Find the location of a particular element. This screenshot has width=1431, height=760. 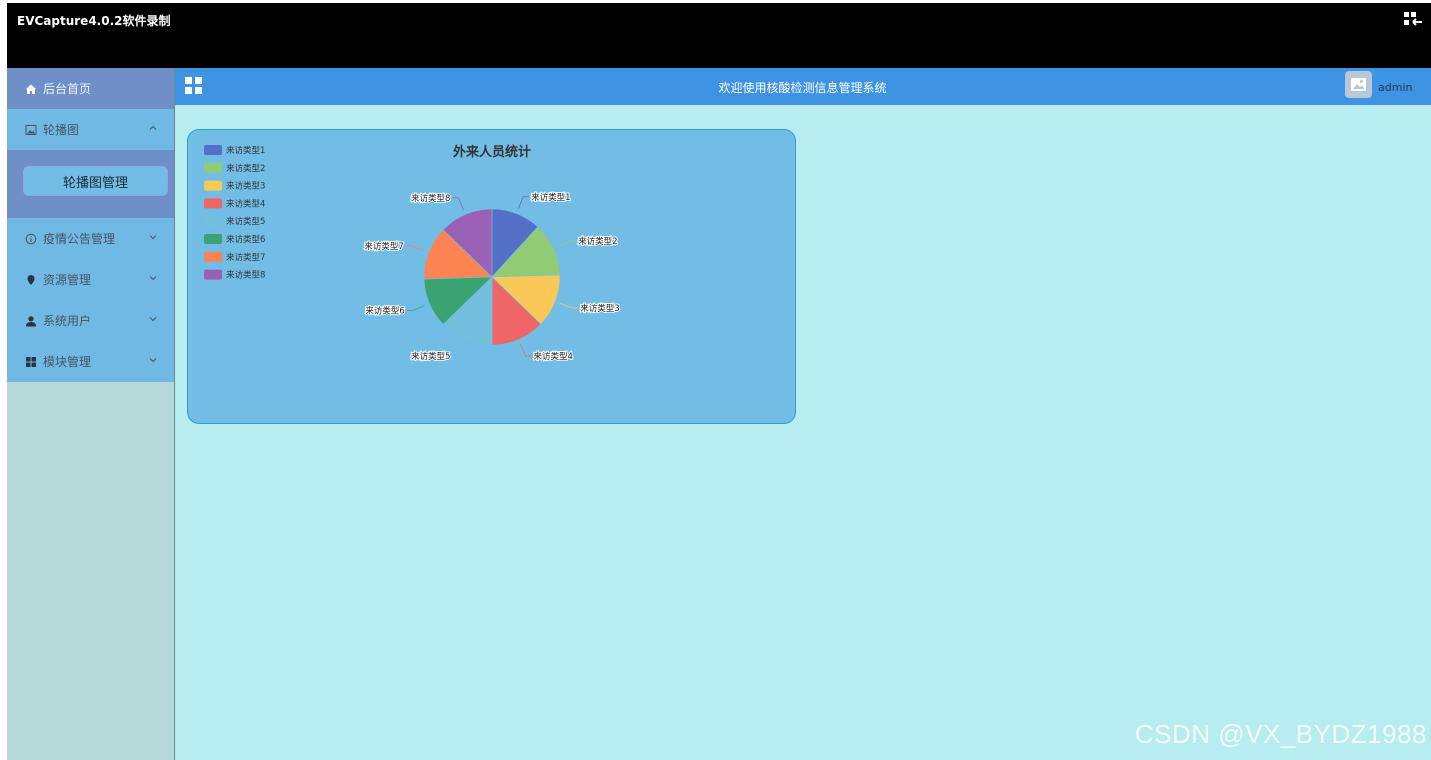

legend-label: 来访类型6 is located at coordinates (245, 239).